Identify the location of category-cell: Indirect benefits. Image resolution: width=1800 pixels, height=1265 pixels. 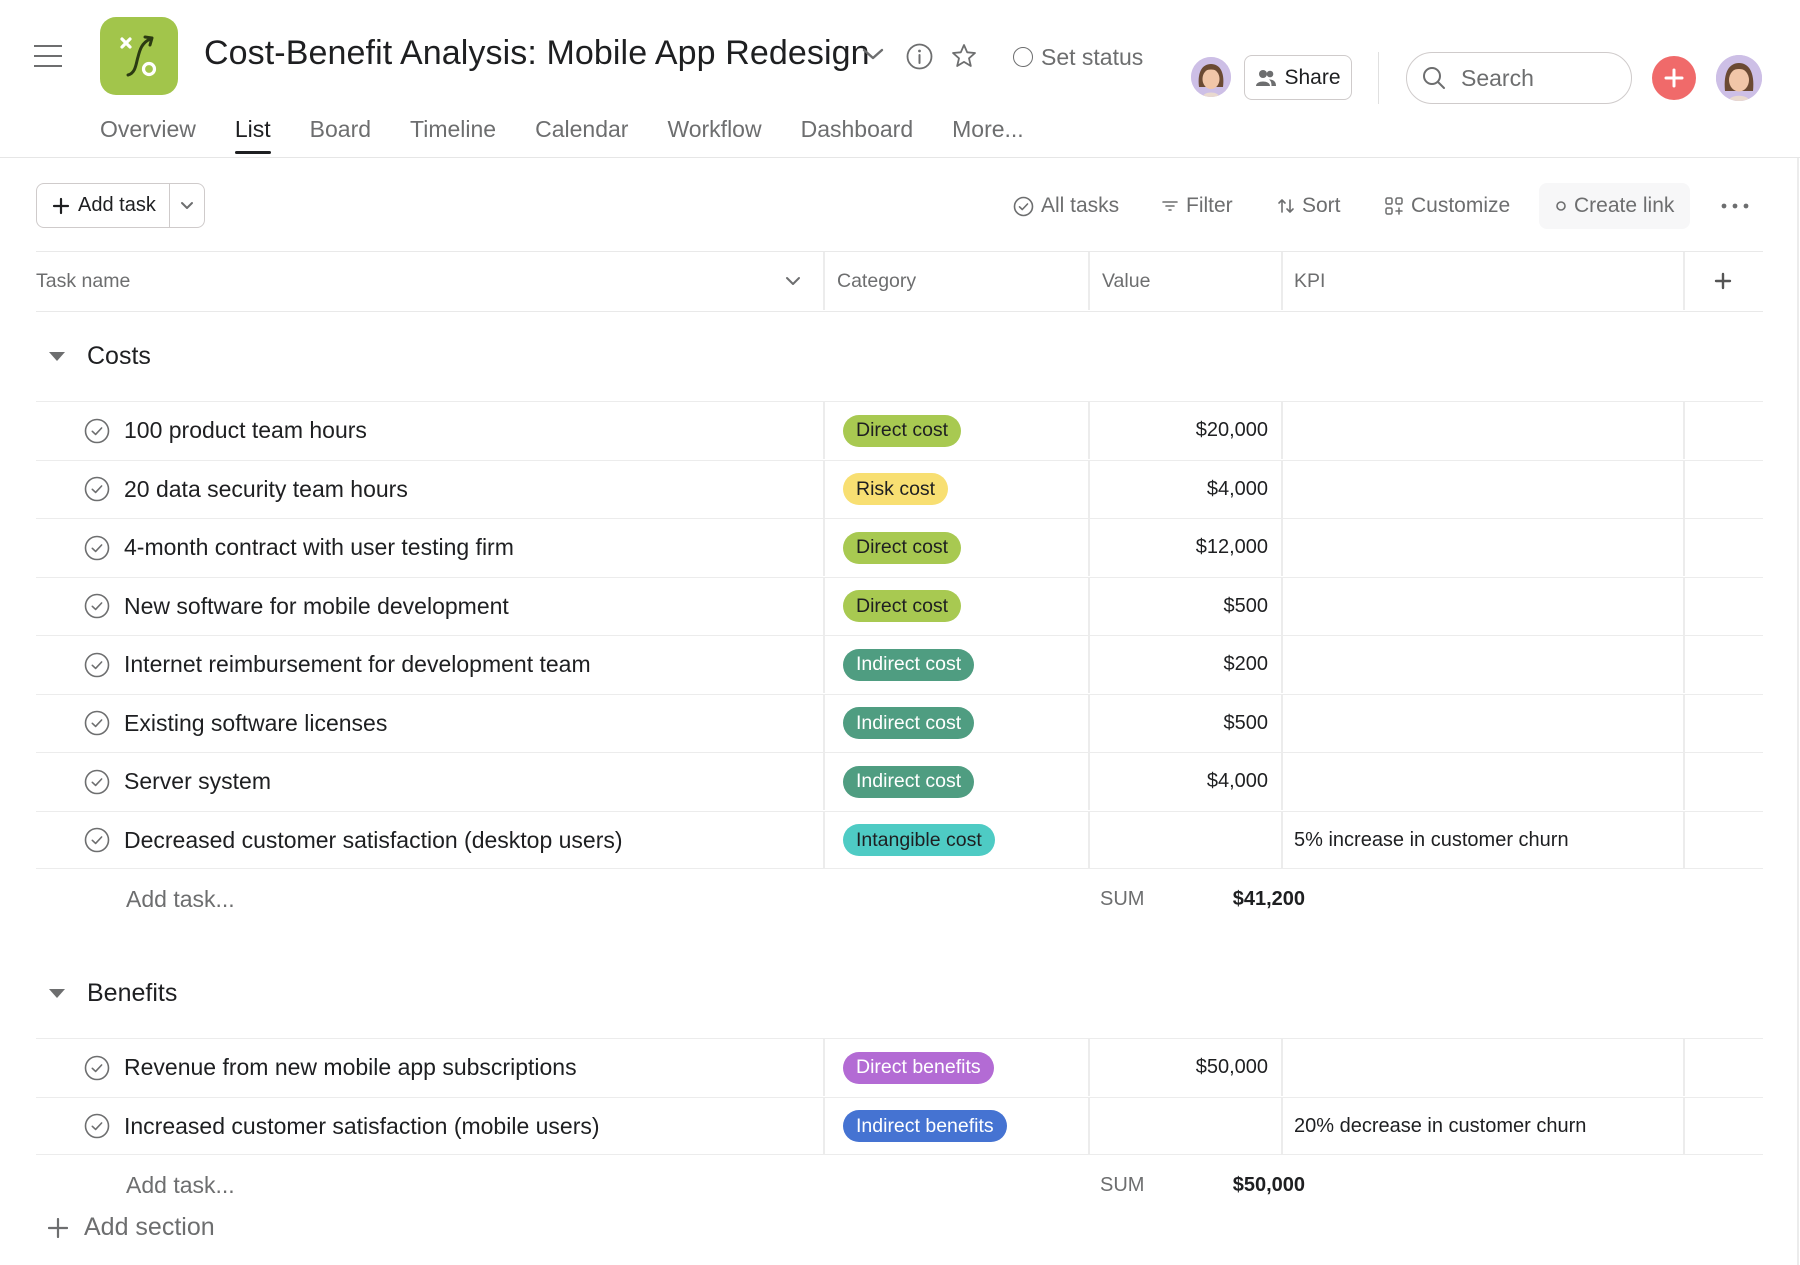
(965, 1126).